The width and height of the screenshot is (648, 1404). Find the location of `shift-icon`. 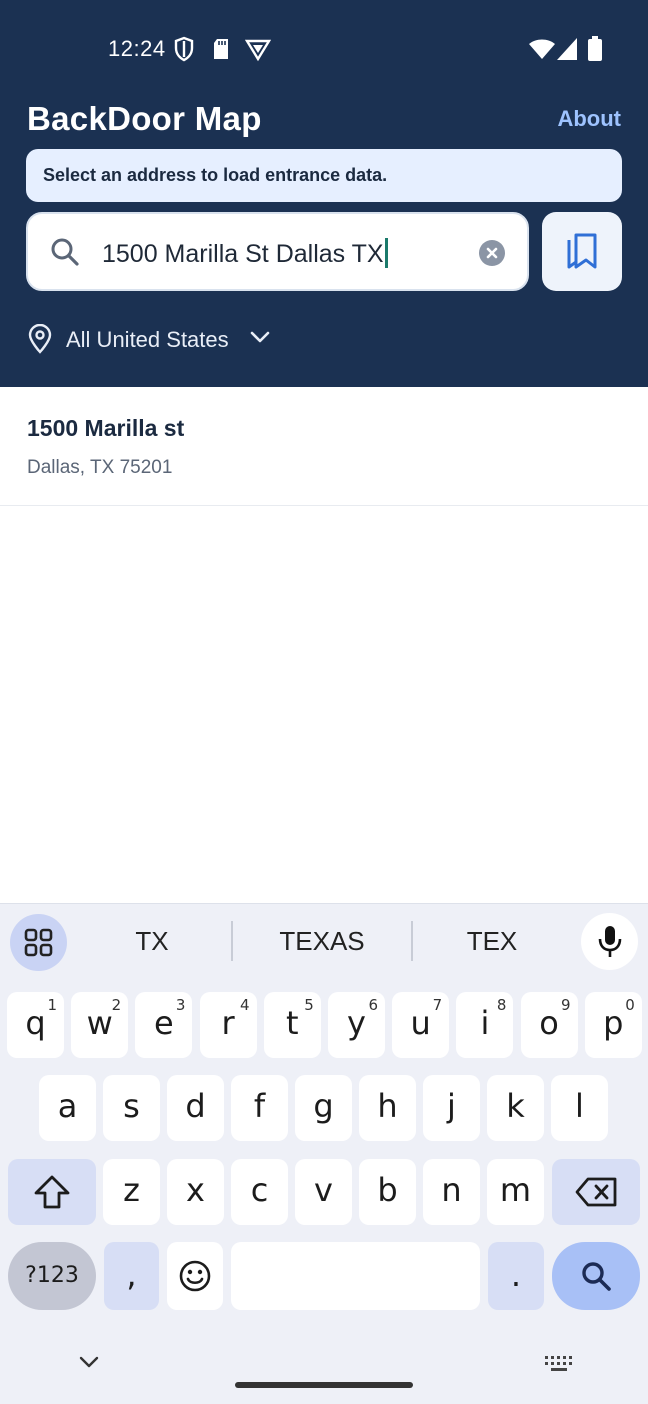

shift-icon is located at coordinates (52, 1192).